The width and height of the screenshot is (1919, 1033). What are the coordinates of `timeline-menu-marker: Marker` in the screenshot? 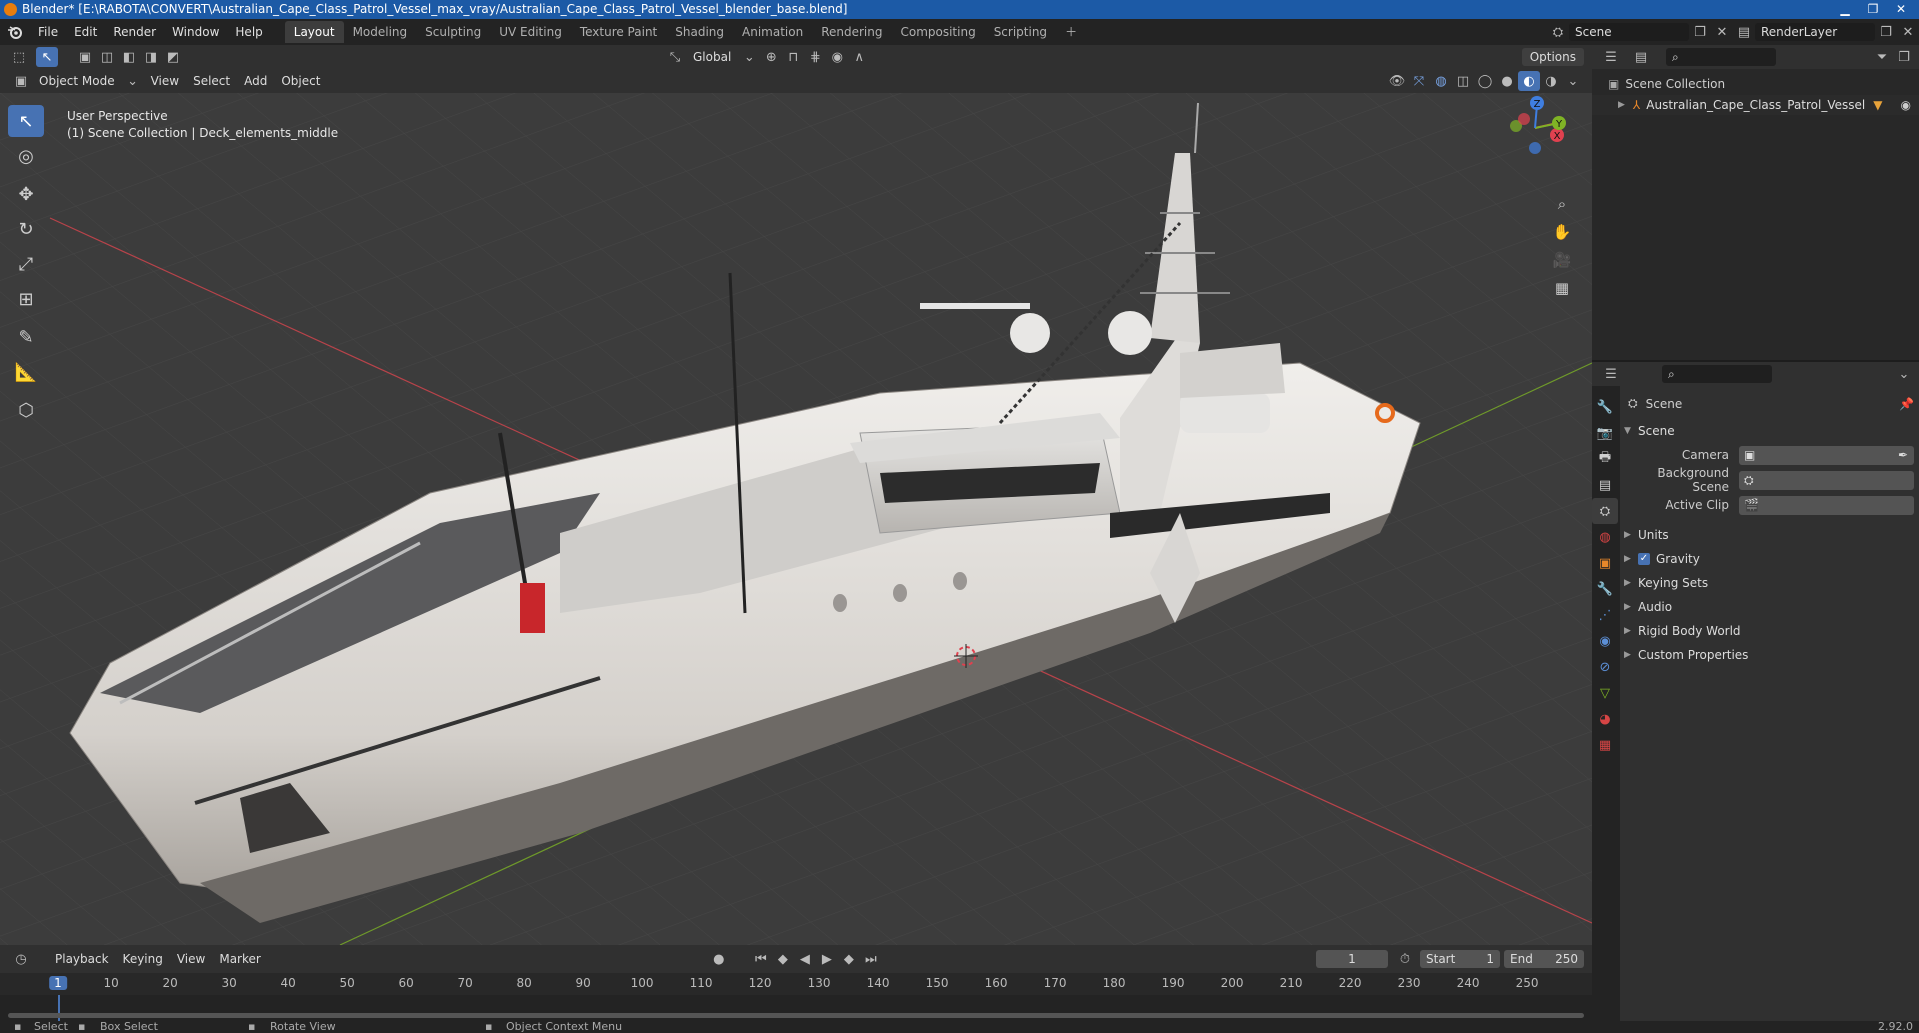 It's located at (239, 959).